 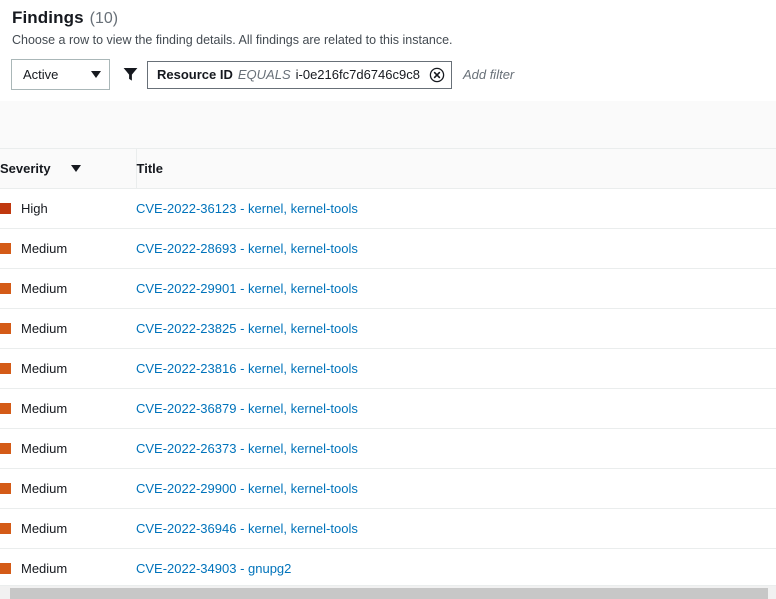 What do you see at coordinates (456, 208) in the screenshot?
I see `cell-title: CVE-2022-36123 - kernel, kernel-tools` at bounding box center [456, 208].